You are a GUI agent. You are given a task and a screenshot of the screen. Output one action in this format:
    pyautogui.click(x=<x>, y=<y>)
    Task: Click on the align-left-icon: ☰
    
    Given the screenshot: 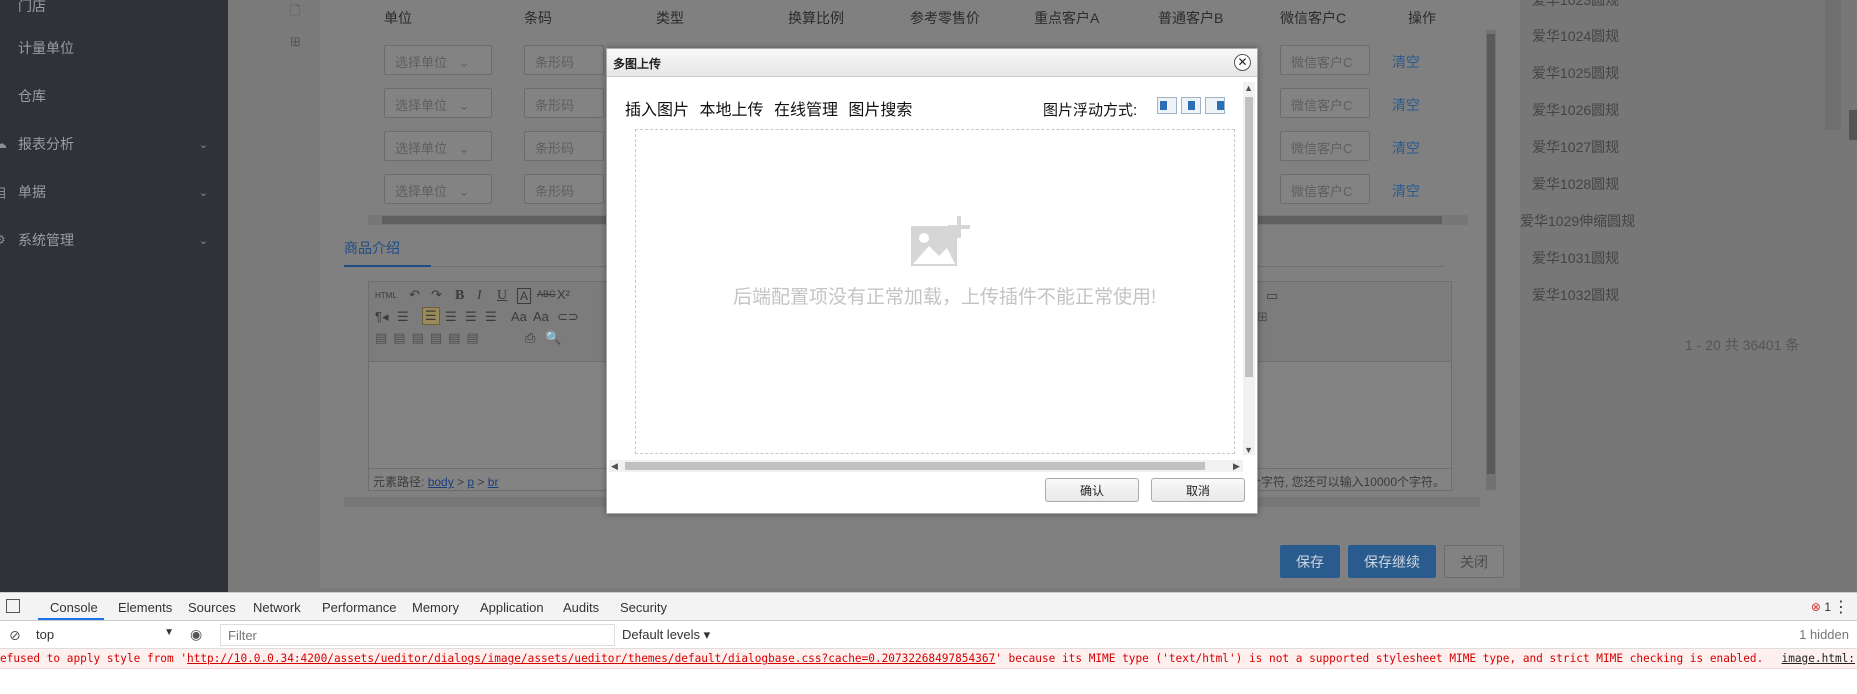 What is the action you would take?
    pyautogui.click(x=431, y=316)
    